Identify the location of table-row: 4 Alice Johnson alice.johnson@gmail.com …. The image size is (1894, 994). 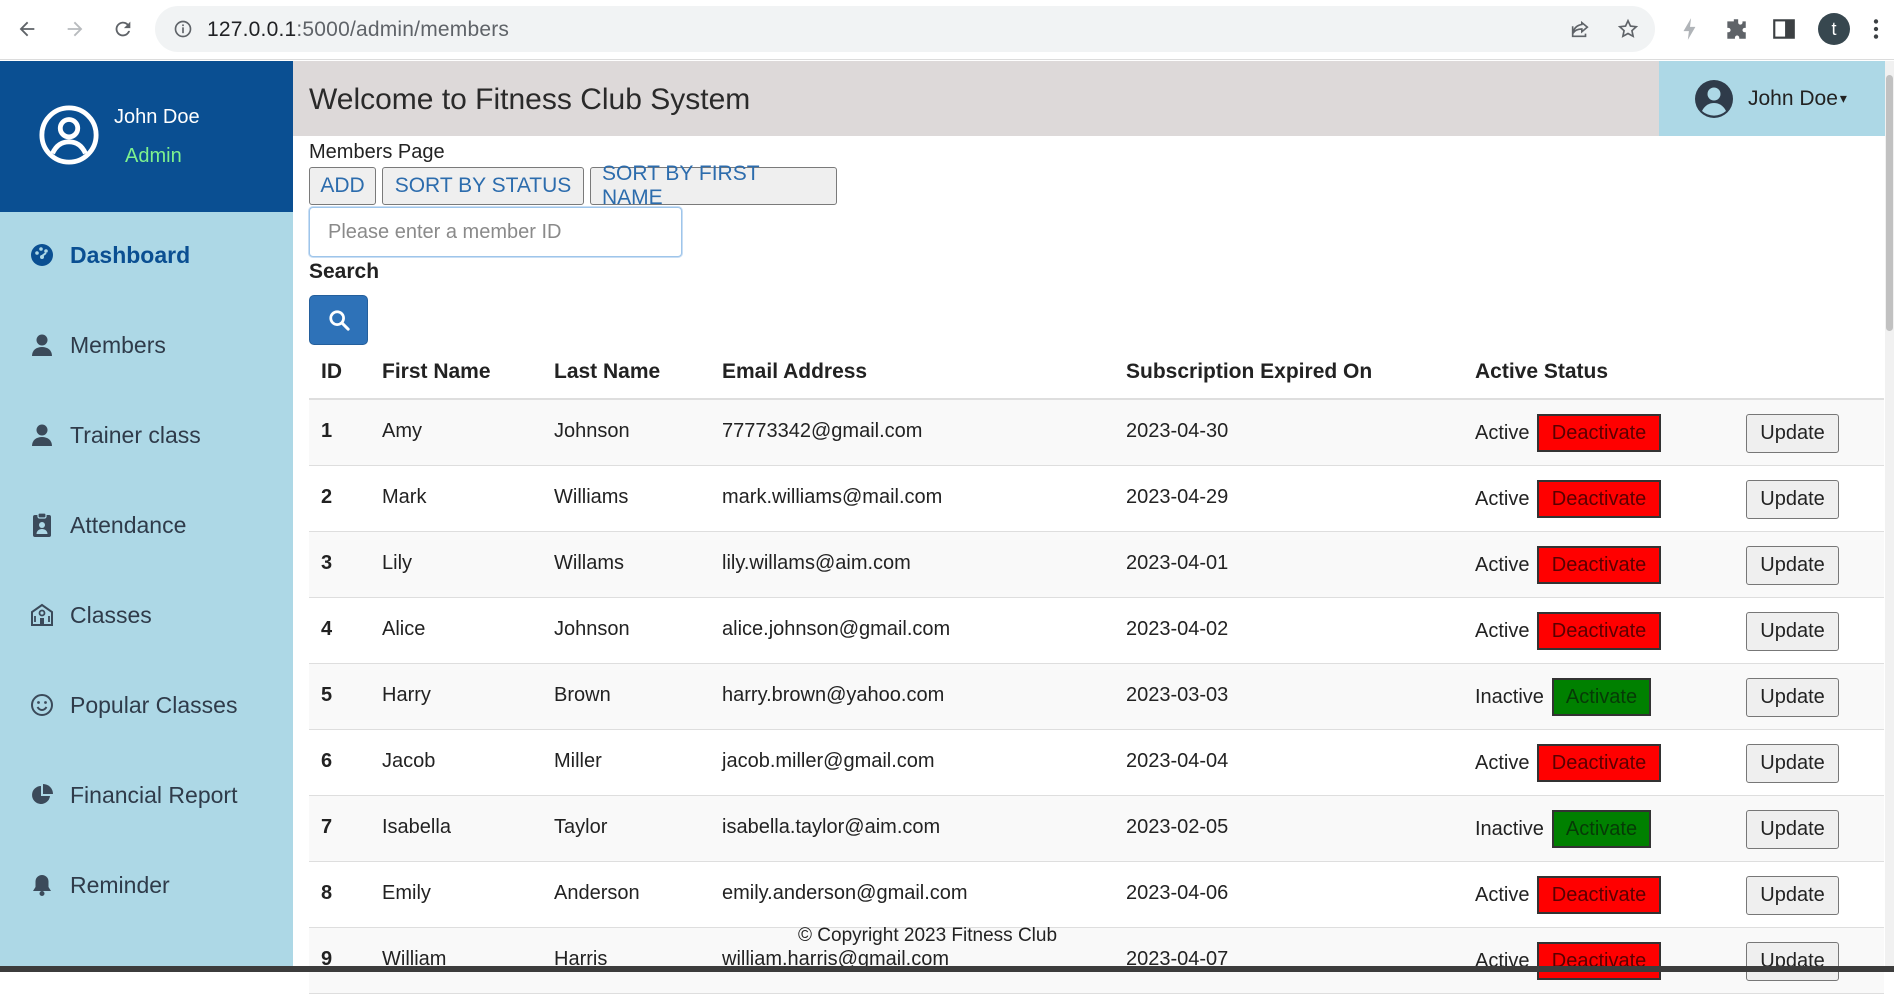
(1096, 631).